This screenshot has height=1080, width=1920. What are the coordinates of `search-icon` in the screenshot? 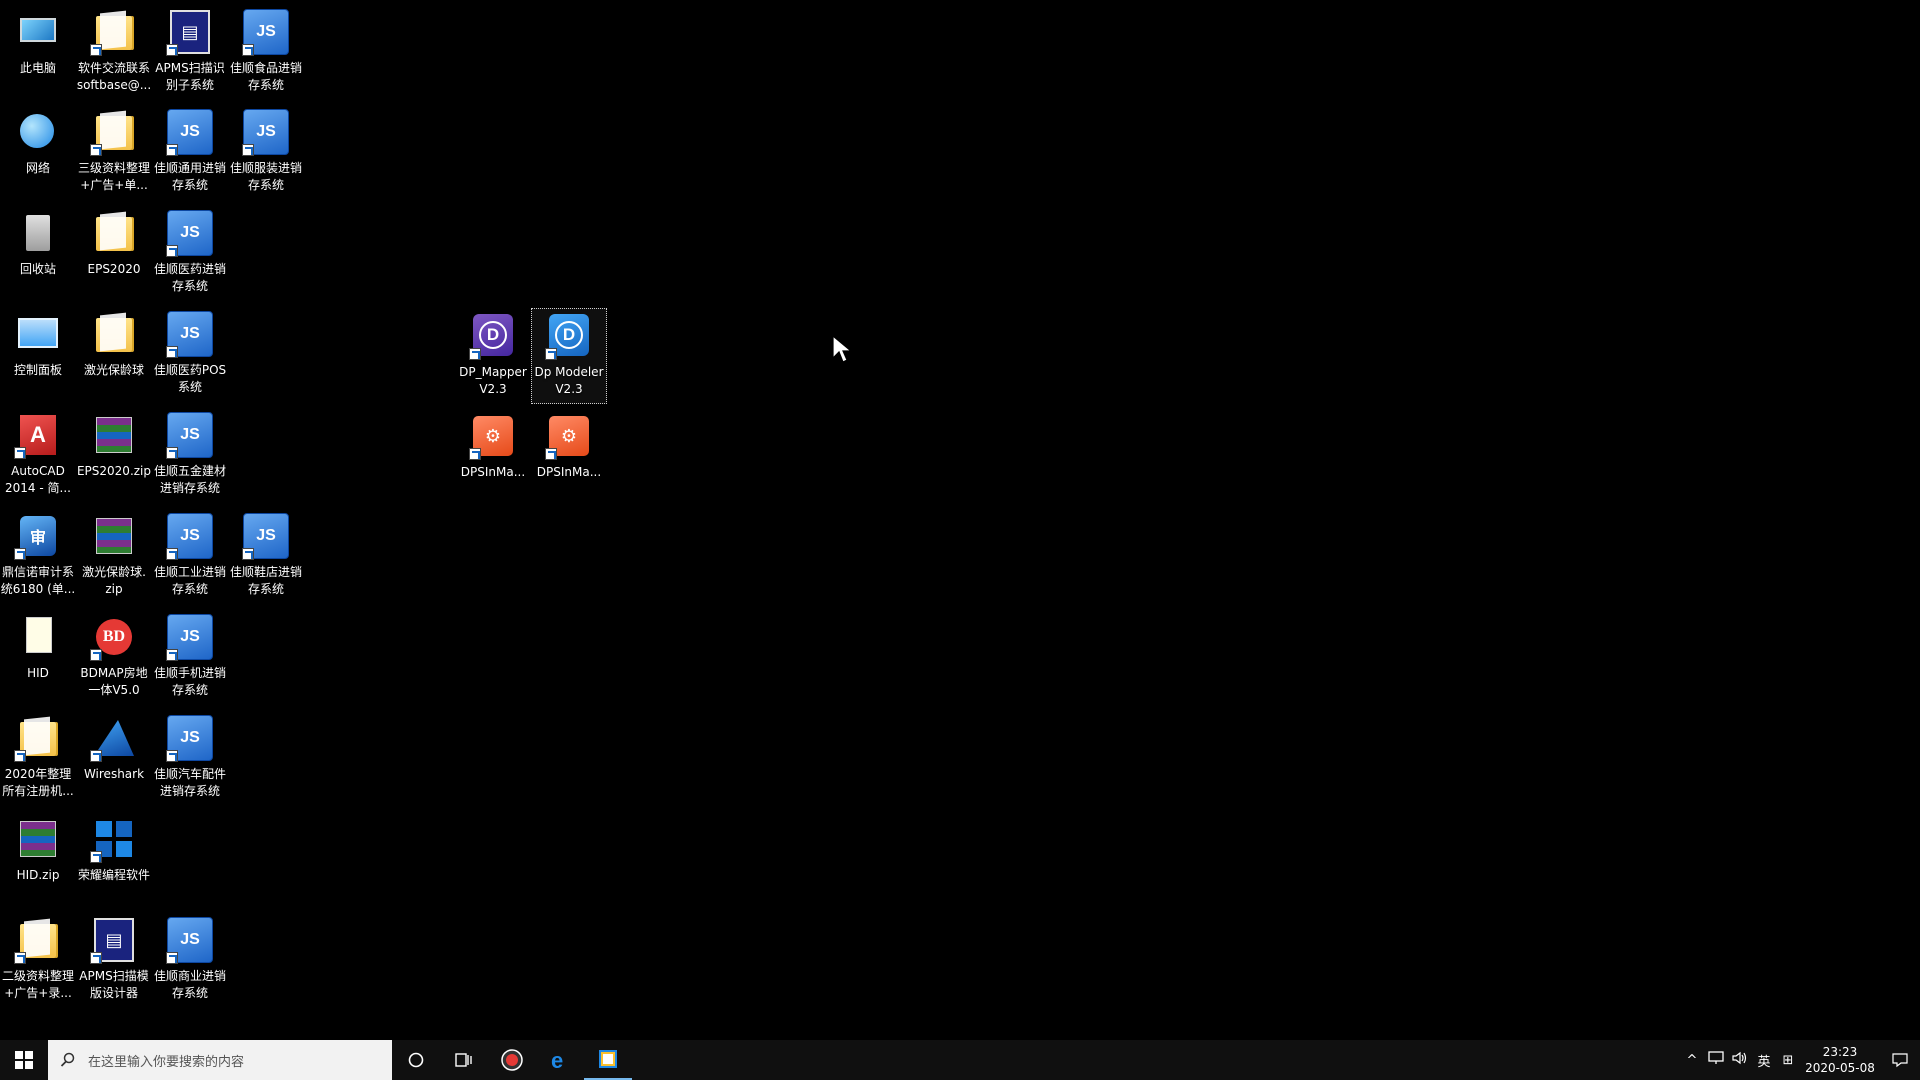 It's located at (67, 1059).